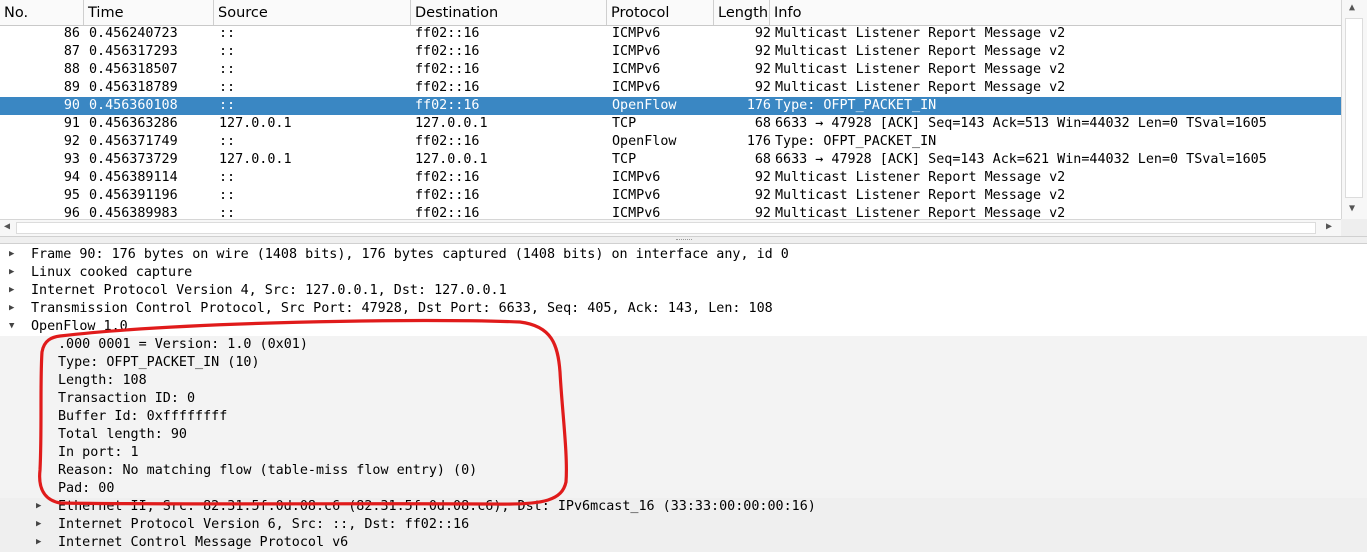 The height and width of the screenshot is (557, 1367). I want to click on scrollbar-corner, so click(1354, 227).